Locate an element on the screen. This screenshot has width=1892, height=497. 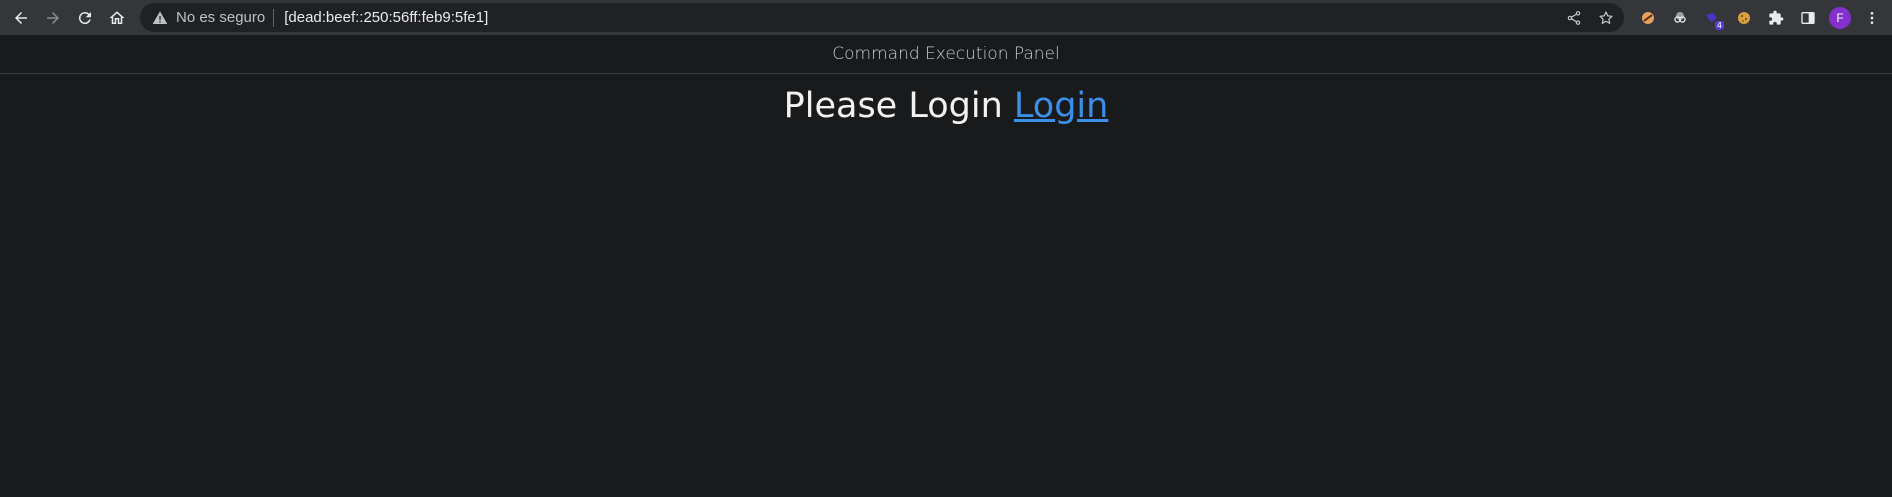
more-vert-icon is located at coordinates (1872, 17).